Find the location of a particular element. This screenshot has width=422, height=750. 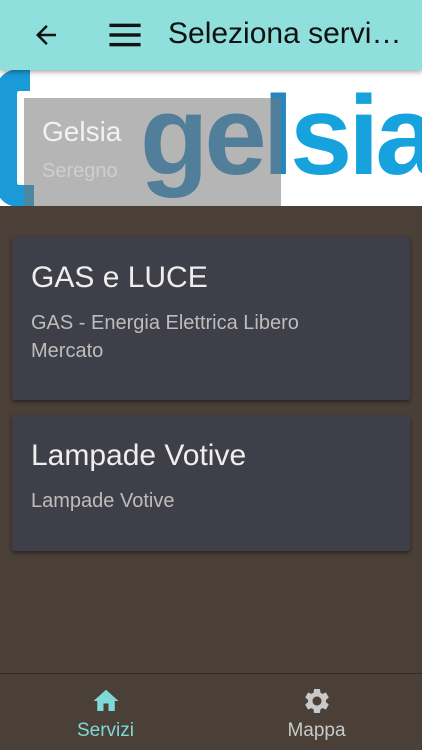

nav-item-servizi: Servizi is located at coordinates (105, 712).